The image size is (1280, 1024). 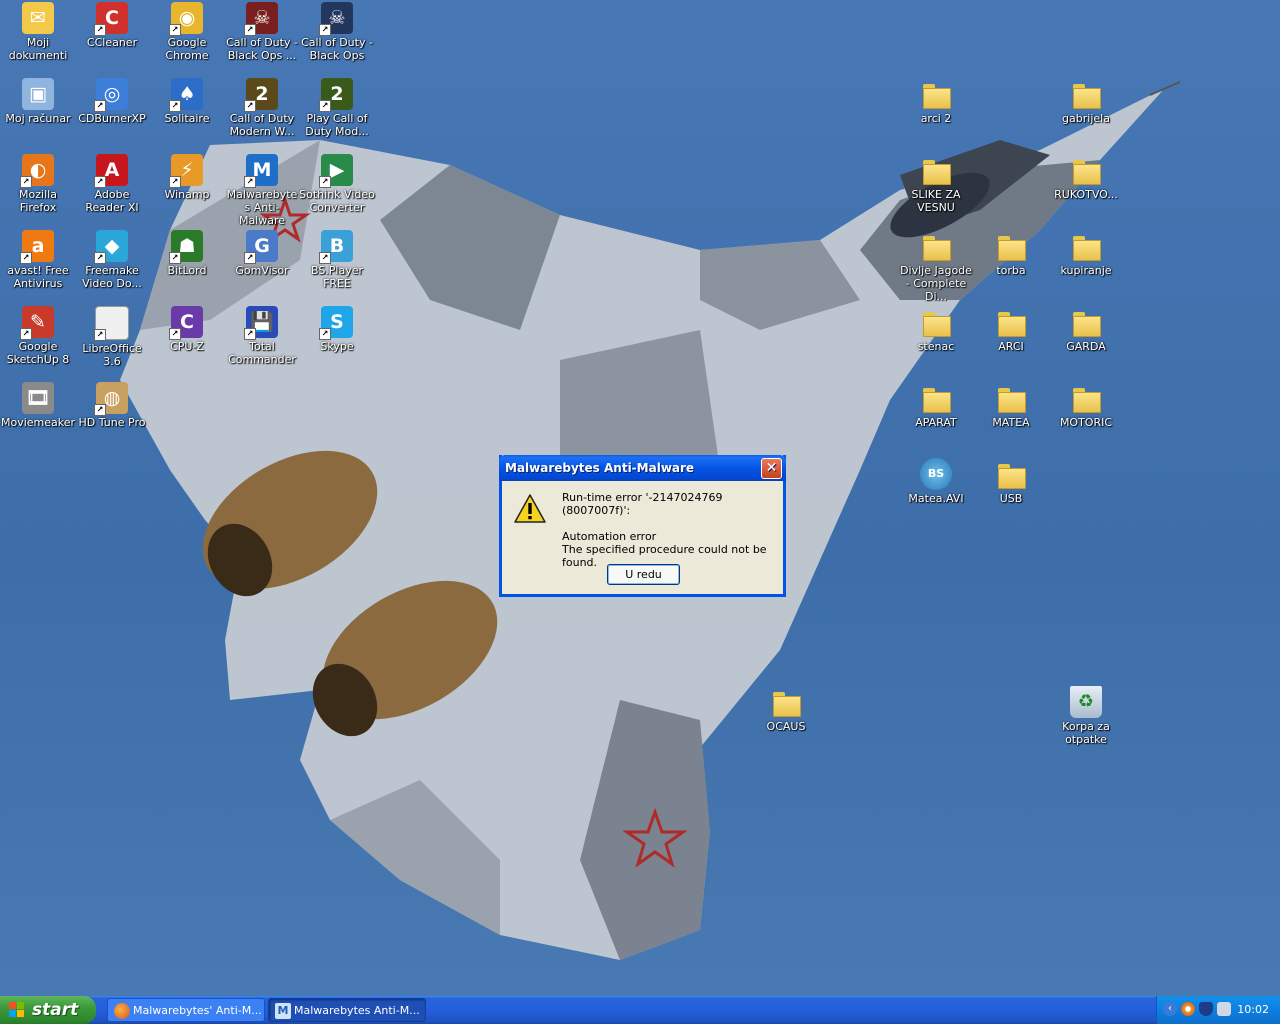 What do you see at coordinates (186, 323) in the screenshot?
I see `cpu-z-icon: C ↗` at bounding box center [186, 323].